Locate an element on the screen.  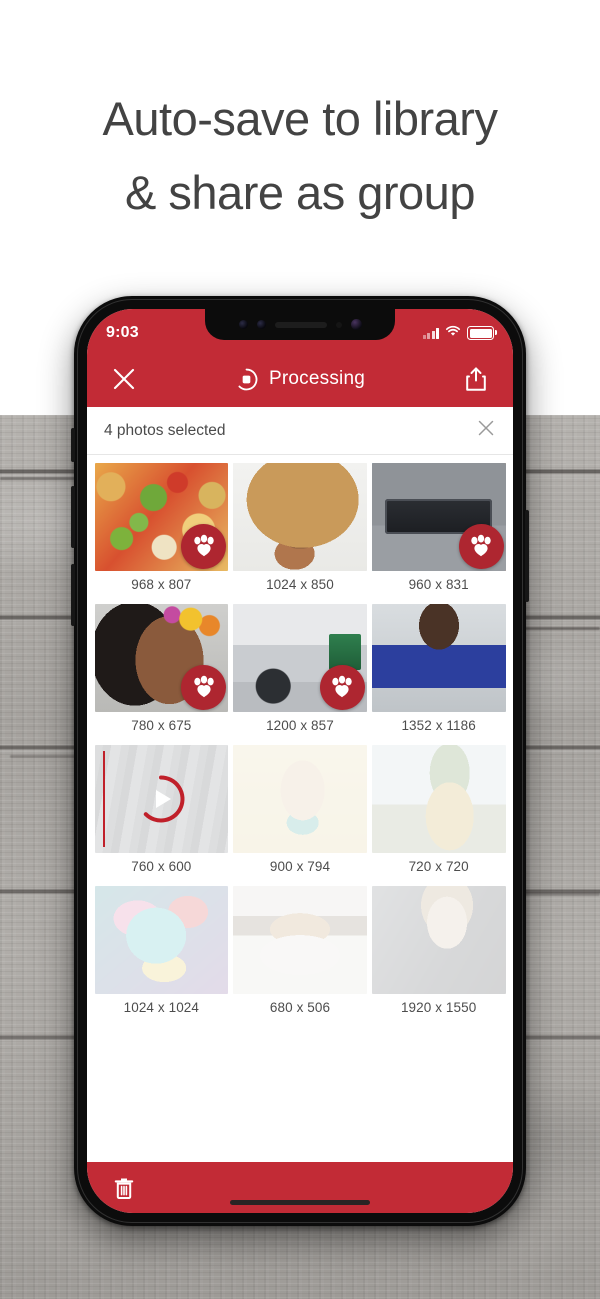
photo-cell: 1352 x 1186 is located at coordinates (438, 671).